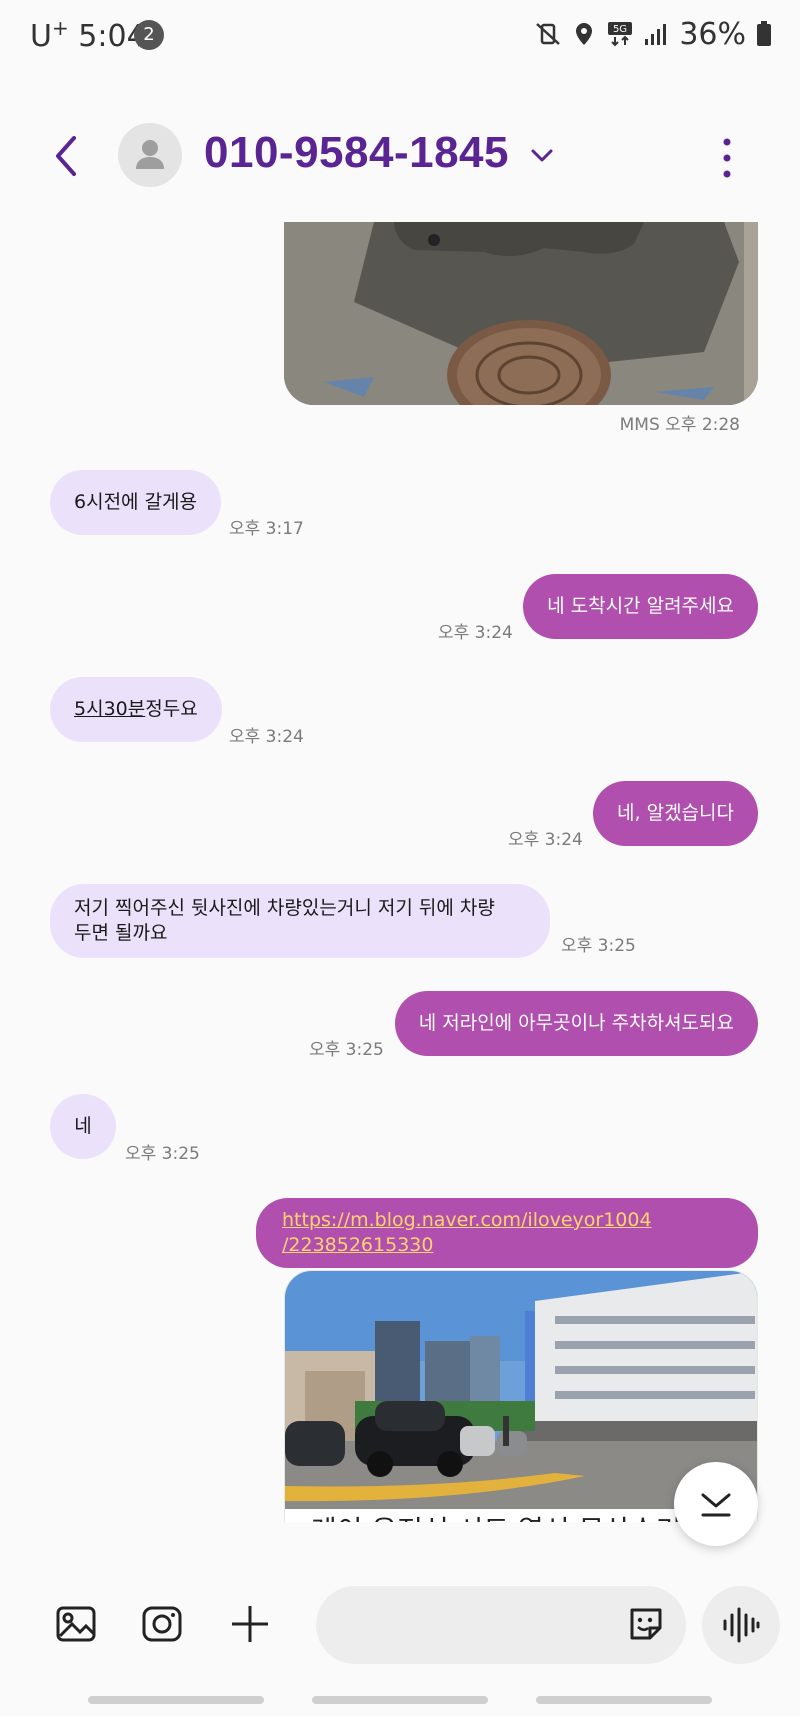  Describe the element at coordinates (727, 158) in the screenshot. I see `more-vert-icon` at that location.